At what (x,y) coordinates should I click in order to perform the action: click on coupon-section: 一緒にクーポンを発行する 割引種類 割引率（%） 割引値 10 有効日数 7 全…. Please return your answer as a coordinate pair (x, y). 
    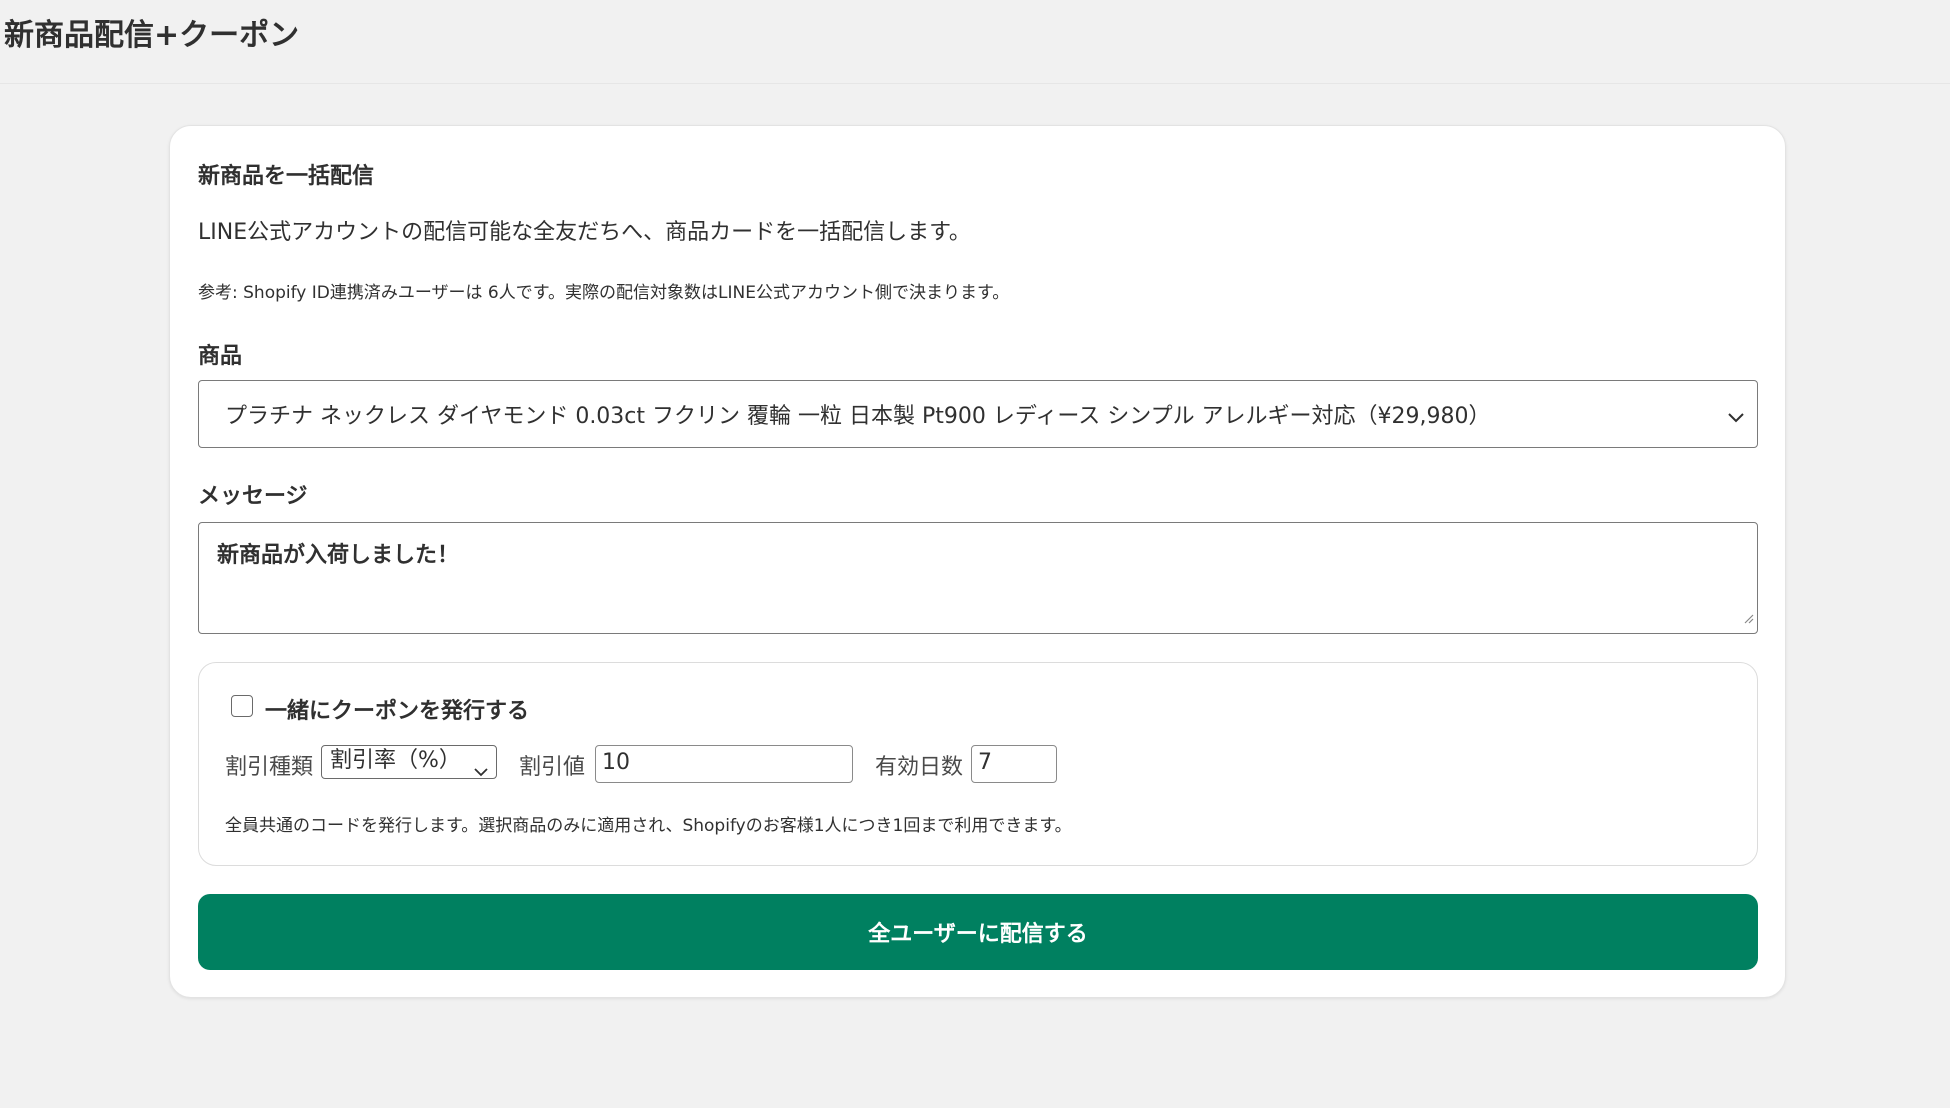
    Looking at the image, I should click on (978, 764).